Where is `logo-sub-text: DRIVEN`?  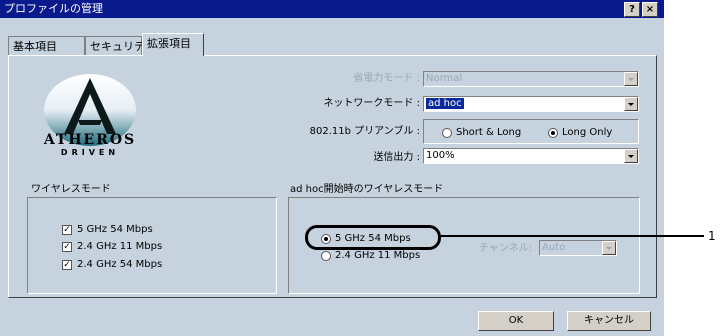 logo-sub-text: DRIVEN is located at coordinates (90, 152).